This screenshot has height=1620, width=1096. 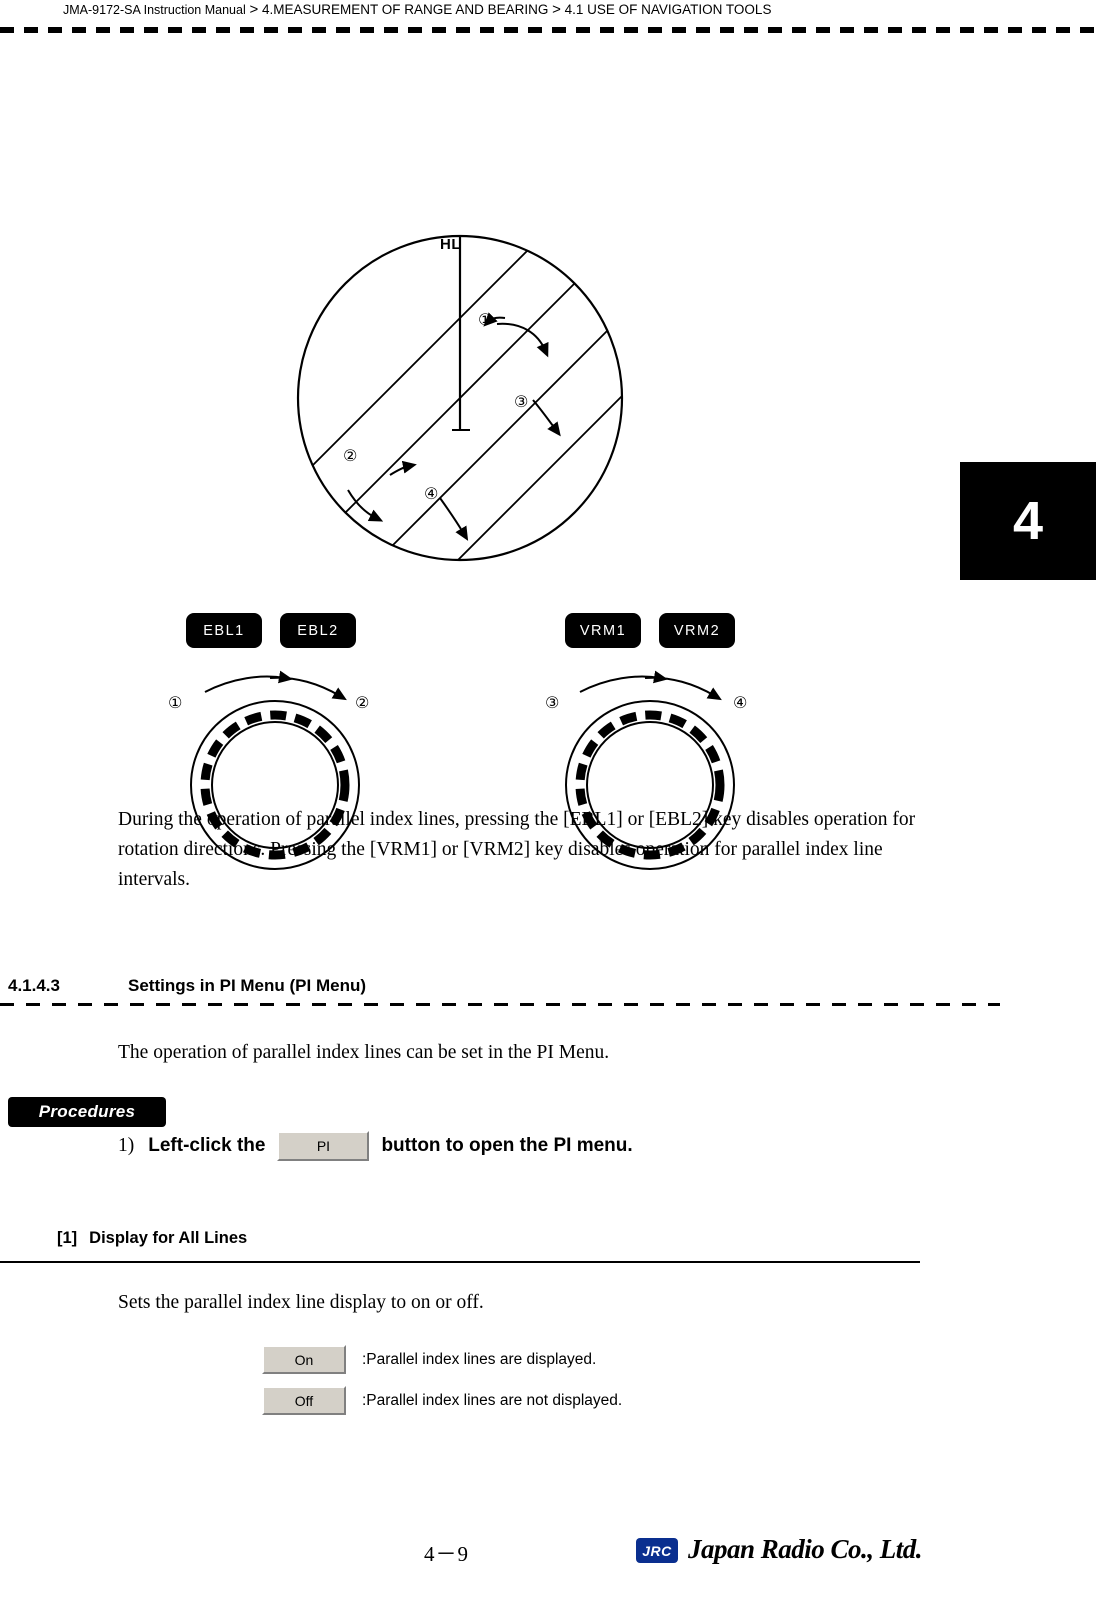 I want to click on step-text-before: Left-click the, so click(x=207, y=1145).